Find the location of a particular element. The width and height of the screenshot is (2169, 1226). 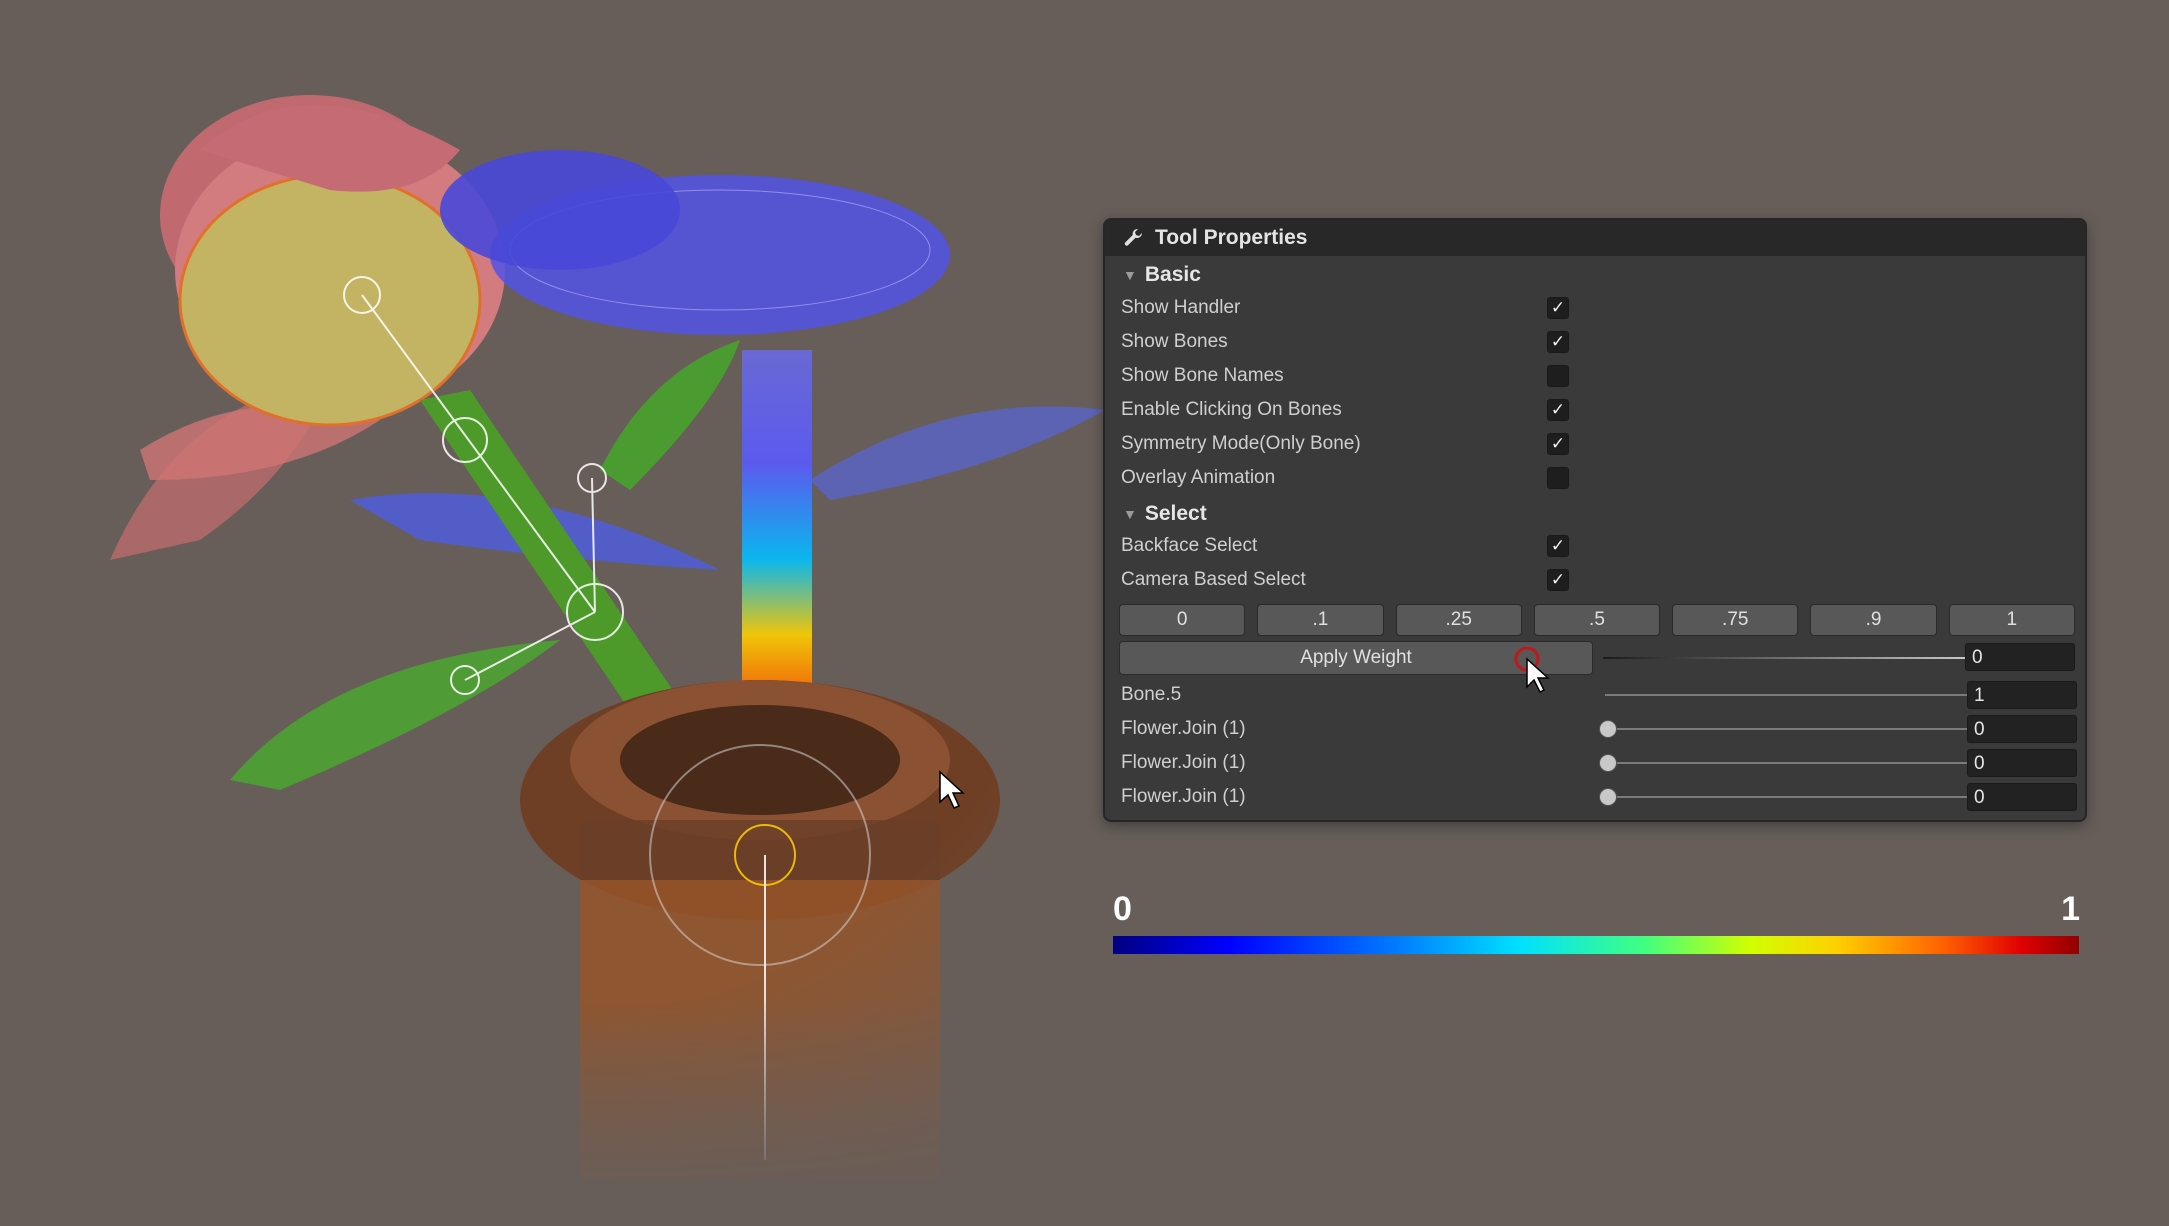

section-basic-label: Basic is located at coordinates (1172, 274).